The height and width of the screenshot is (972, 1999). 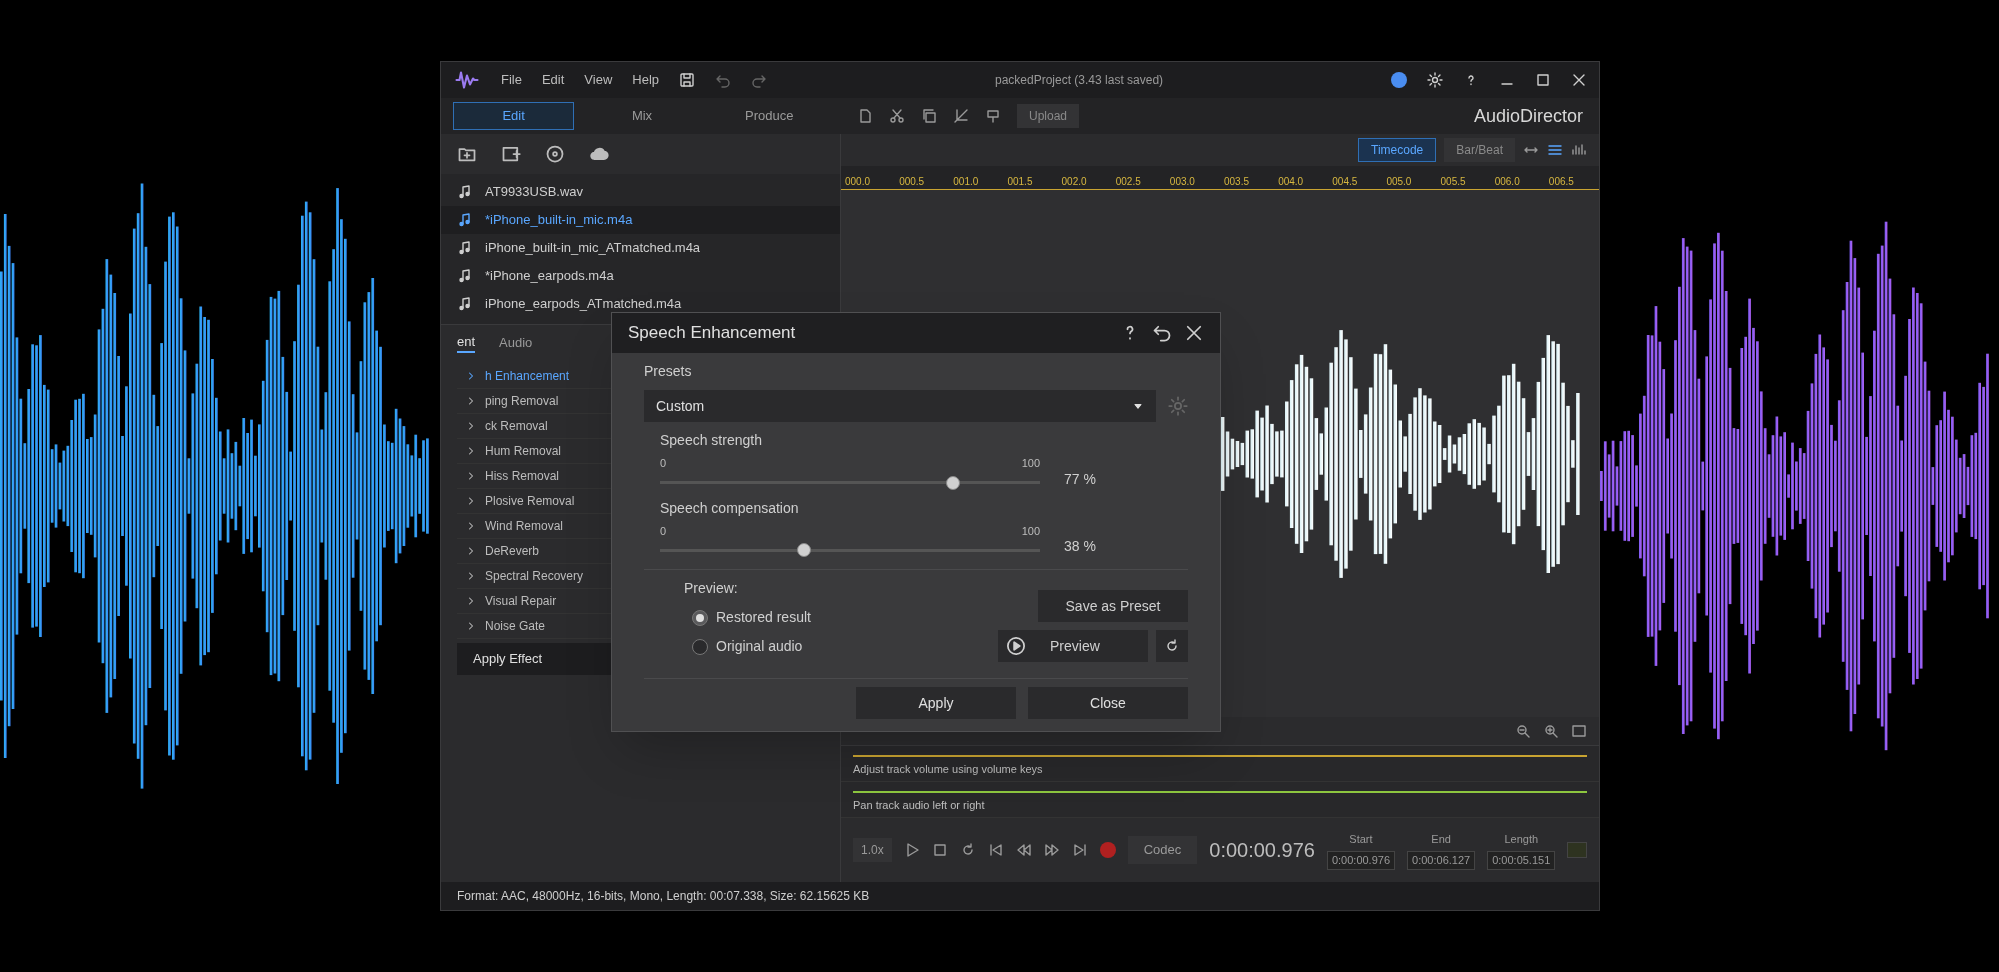 What do you see at coordinates (640, 192) in the screenshot?
I see `audio-file-row: AT9933USB.wav` at bounding box center [640, 192].